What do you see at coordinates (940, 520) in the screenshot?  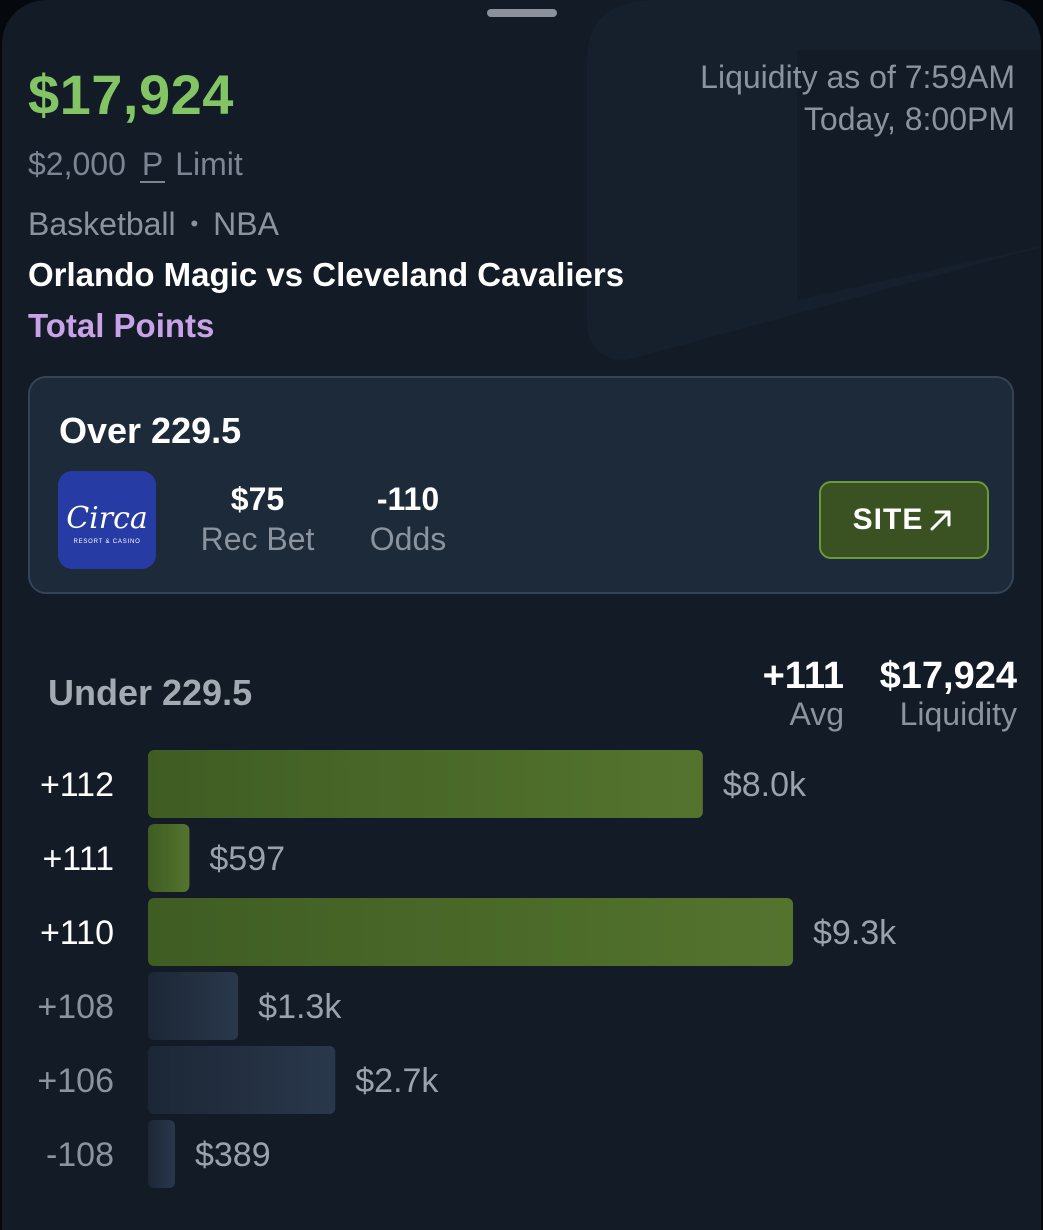 I see `arrow-up-right-icon` at bounding box center [940, 520].